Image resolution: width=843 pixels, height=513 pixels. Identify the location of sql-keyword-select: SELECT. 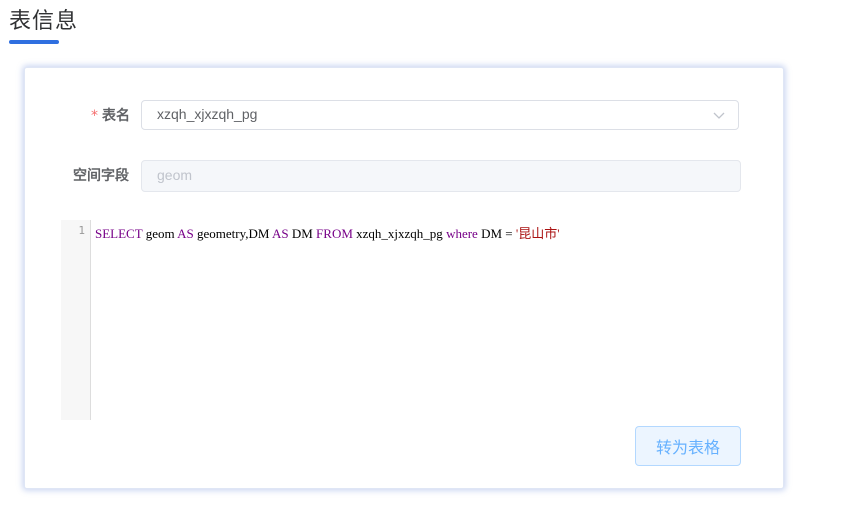
(119, 233).